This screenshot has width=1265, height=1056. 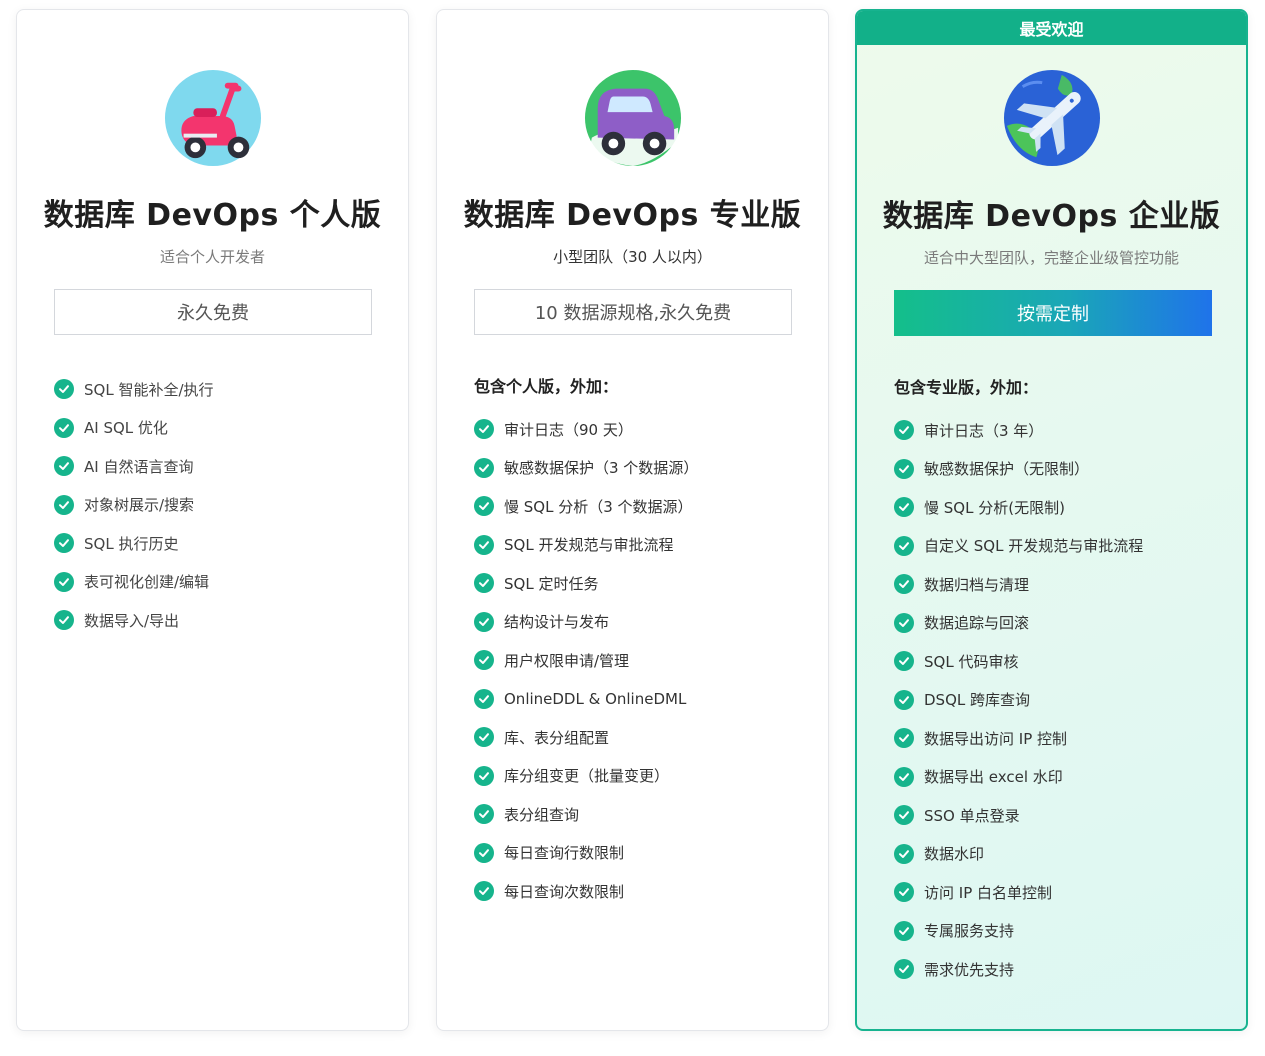 I want to click on feature-item: 自定义 SQL 开发规范与审批流程, so click(x=1018, y=546).